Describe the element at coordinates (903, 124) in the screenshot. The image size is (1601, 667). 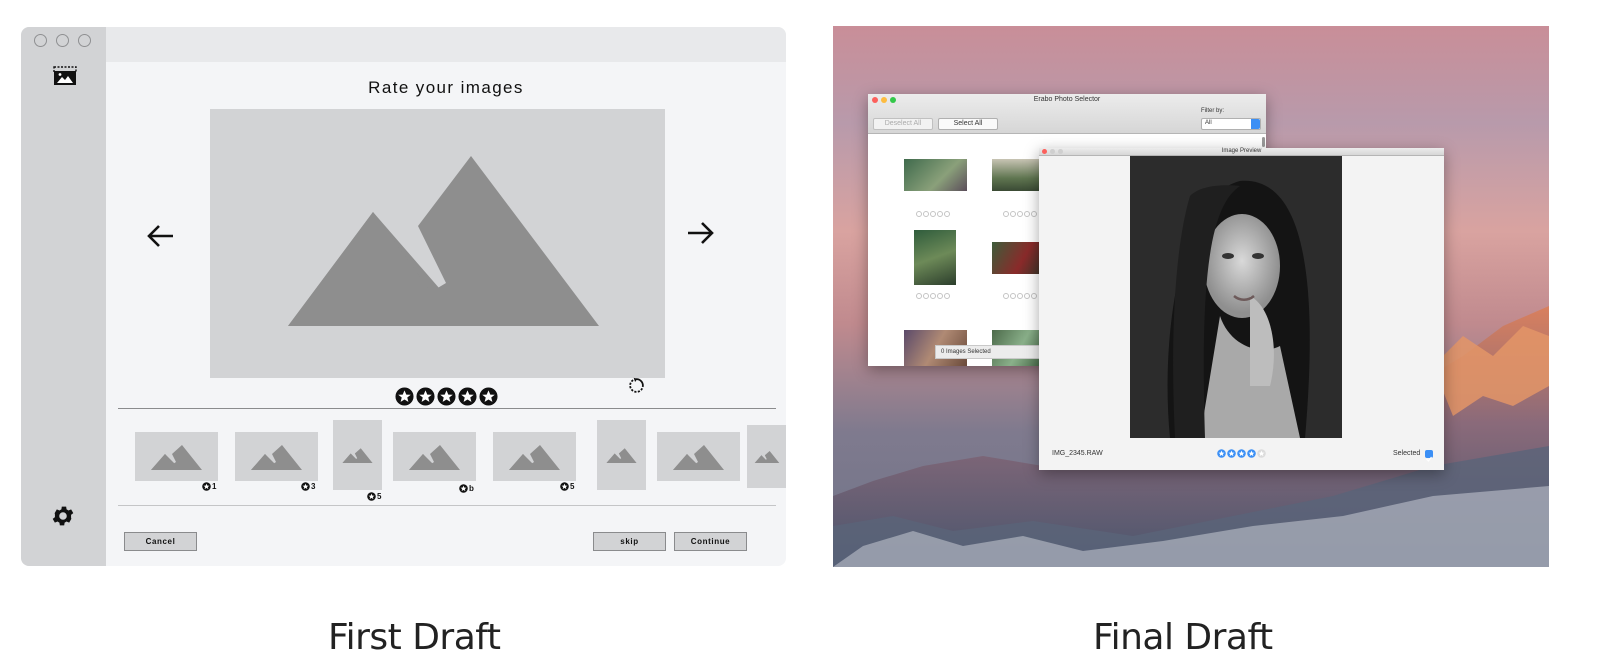
I see `deselect-all-button: Deselect All` at that location.